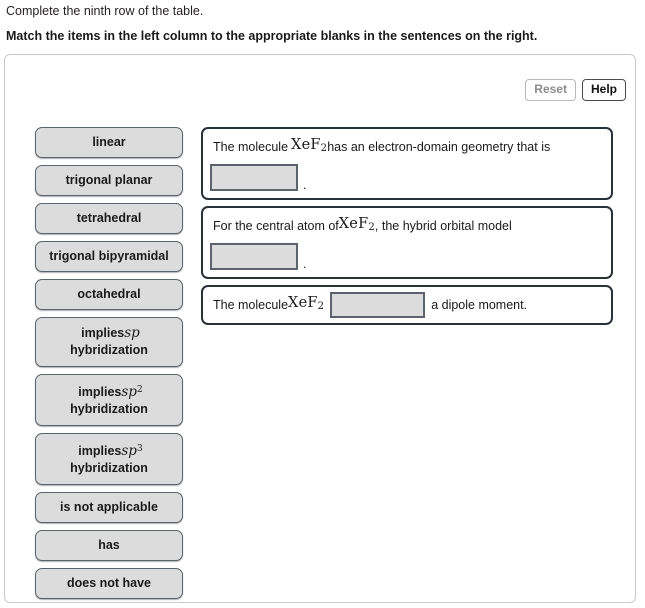 The width and height of the screenshot is (645, 608). Describe the element at coordinates (139, 390) in the screenshot. I see `sp-exponent: 2` at that location.